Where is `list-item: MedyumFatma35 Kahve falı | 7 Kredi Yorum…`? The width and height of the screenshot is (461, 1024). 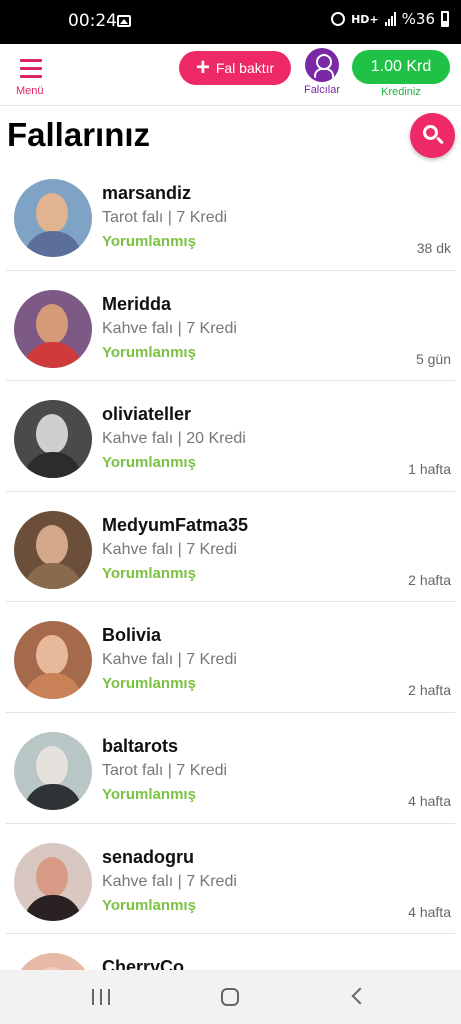
list-item: MedyumFatma35 Kahve falı | 7 Kredi Yorum… is located at coordinates (230, 547).